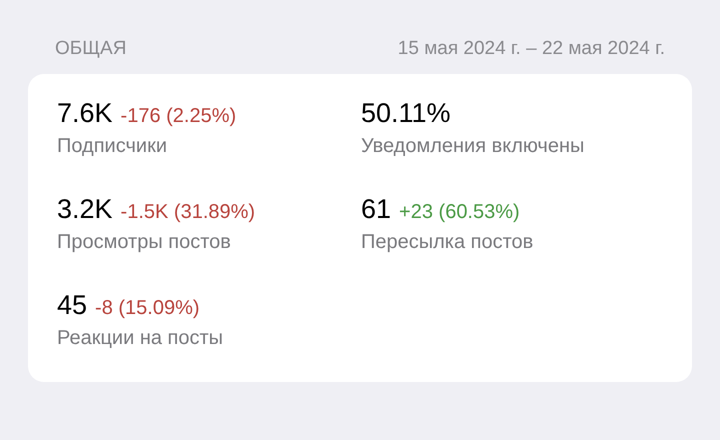 The height and width of the screenshot is (440, 720). Describe the element at coordinates (85, 113) in the screenshot. I see `stat-value: 7.6K` at that location.